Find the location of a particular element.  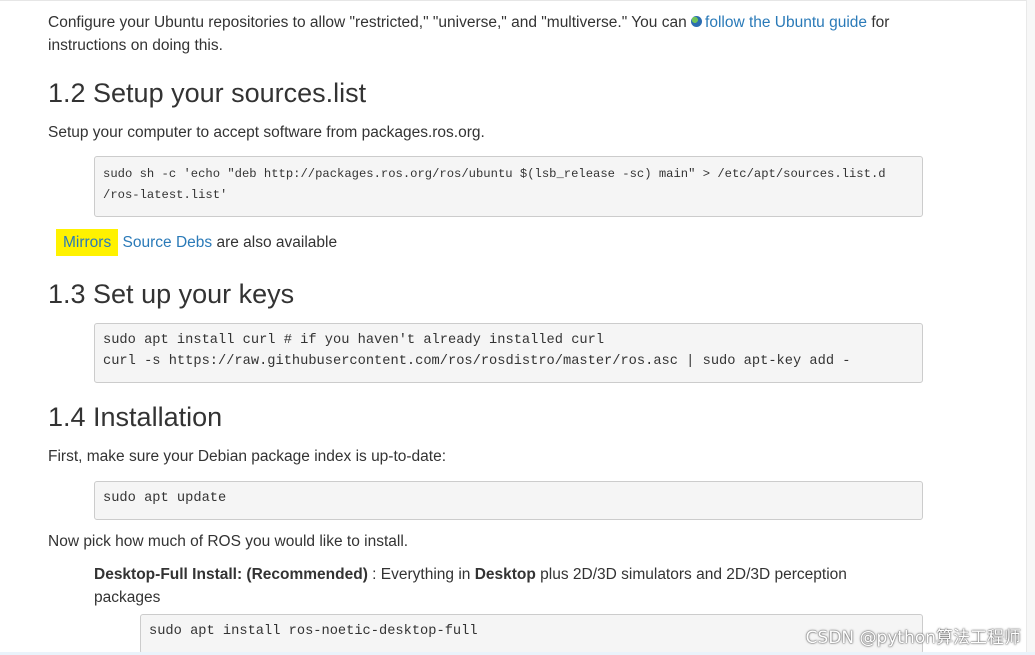

globe-icon is located at coordinates (697, 21).